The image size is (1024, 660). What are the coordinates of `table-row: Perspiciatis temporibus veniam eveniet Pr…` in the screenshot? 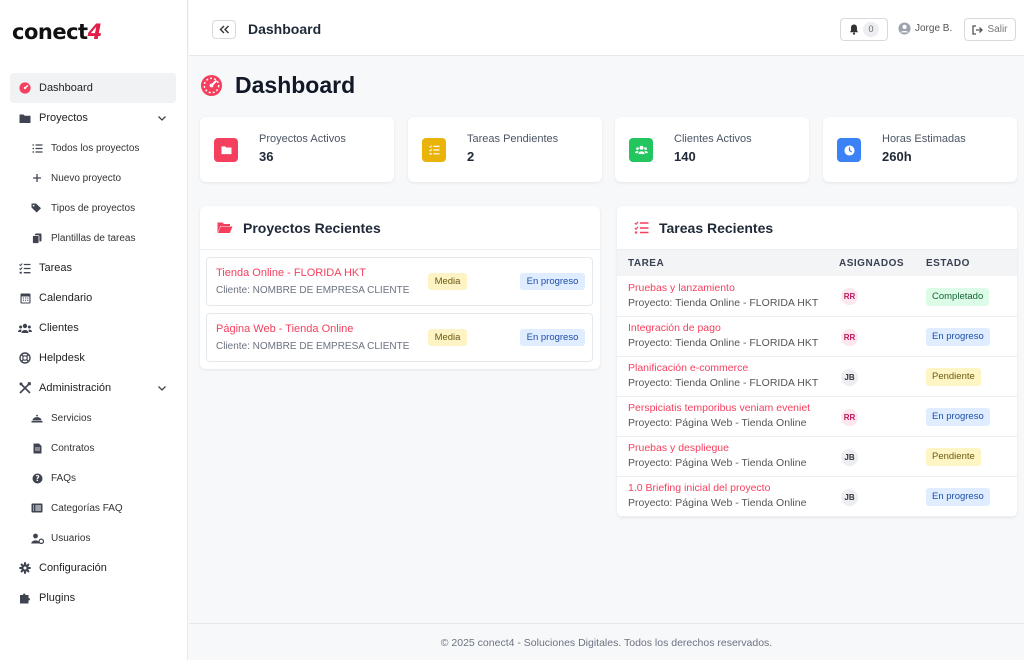 It's located at (817, 416).